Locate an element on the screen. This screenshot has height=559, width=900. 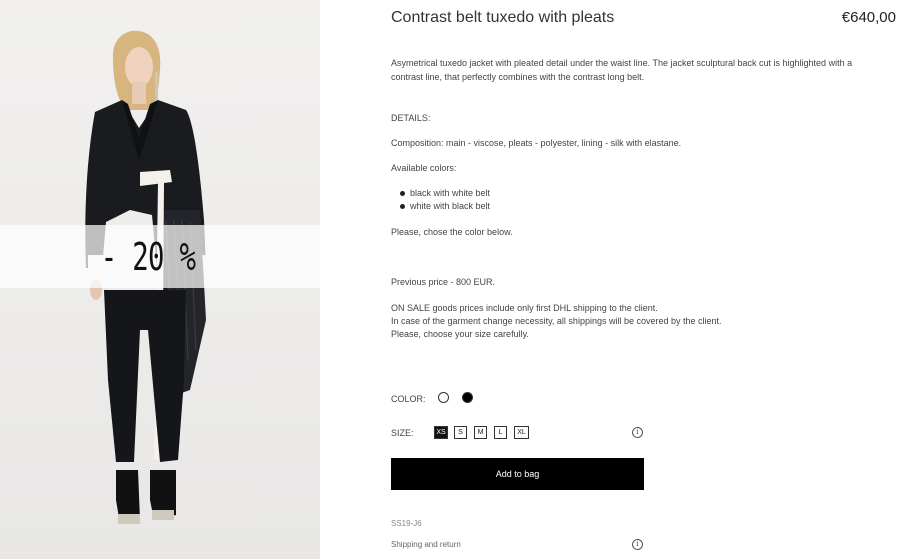
product-sku: SS19-J6 is located at coordinates (406, 523).